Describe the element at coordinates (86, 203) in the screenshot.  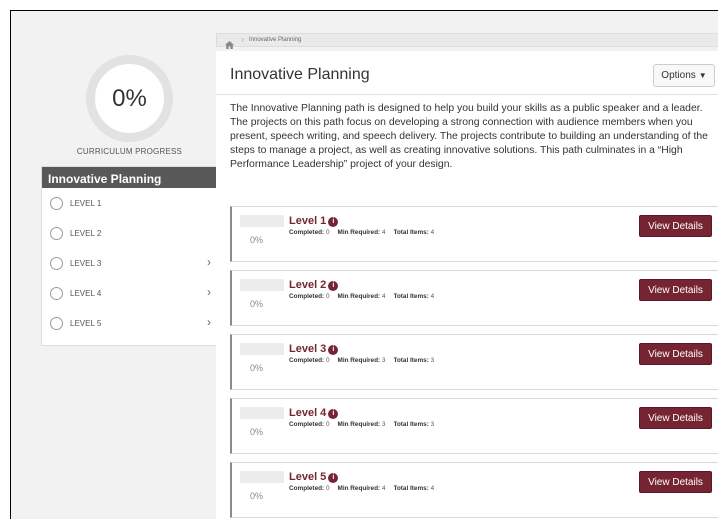
I see `sidebar-level-label: LEVEL 1` at that location.